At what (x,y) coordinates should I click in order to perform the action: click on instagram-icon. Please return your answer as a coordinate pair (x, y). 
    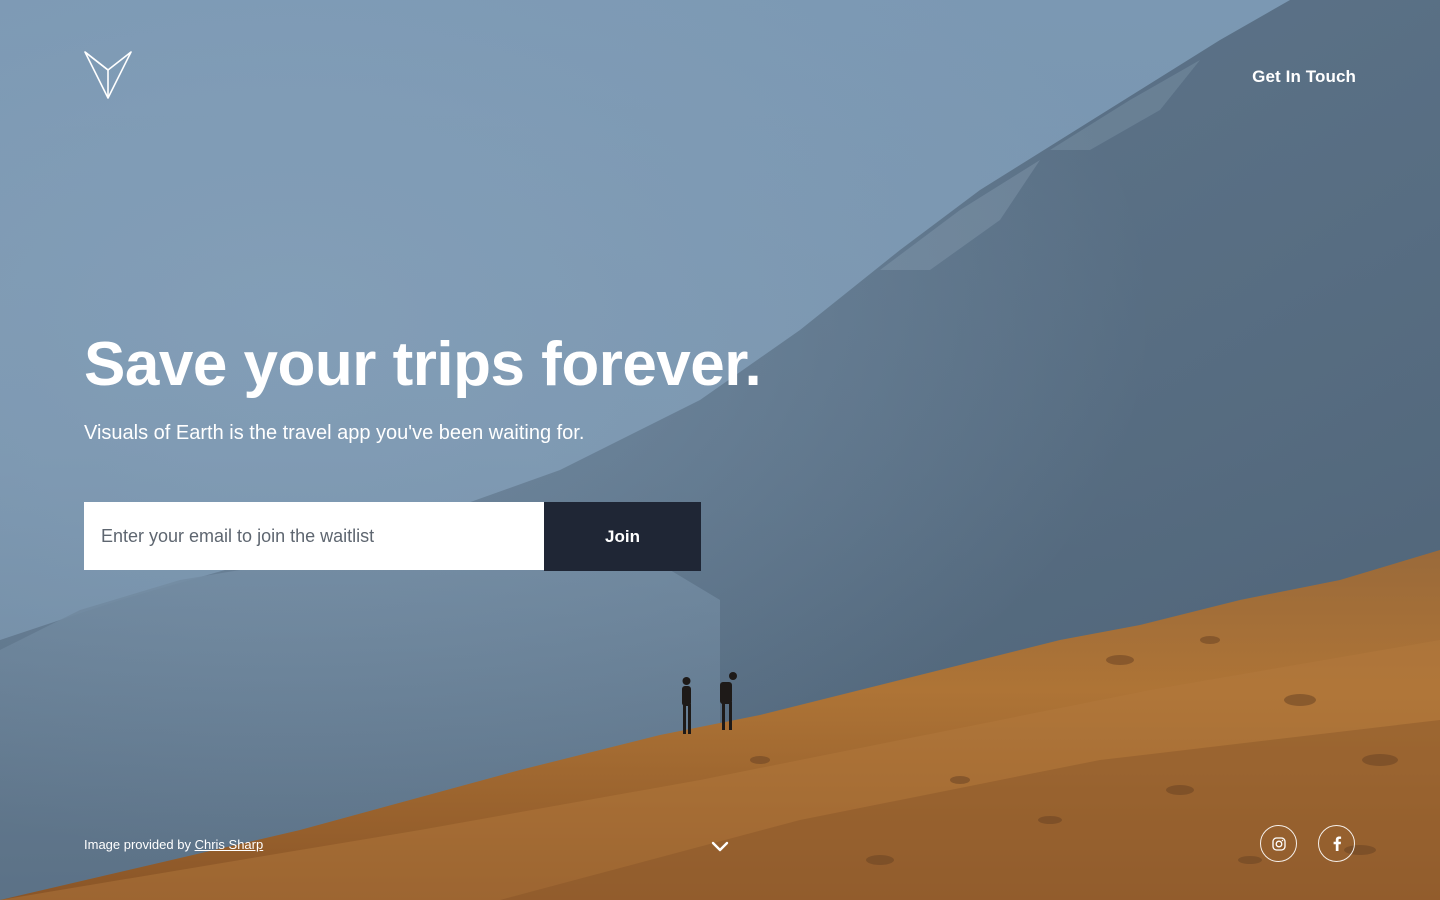
    Looking at the image, I should click on (1278, 843).